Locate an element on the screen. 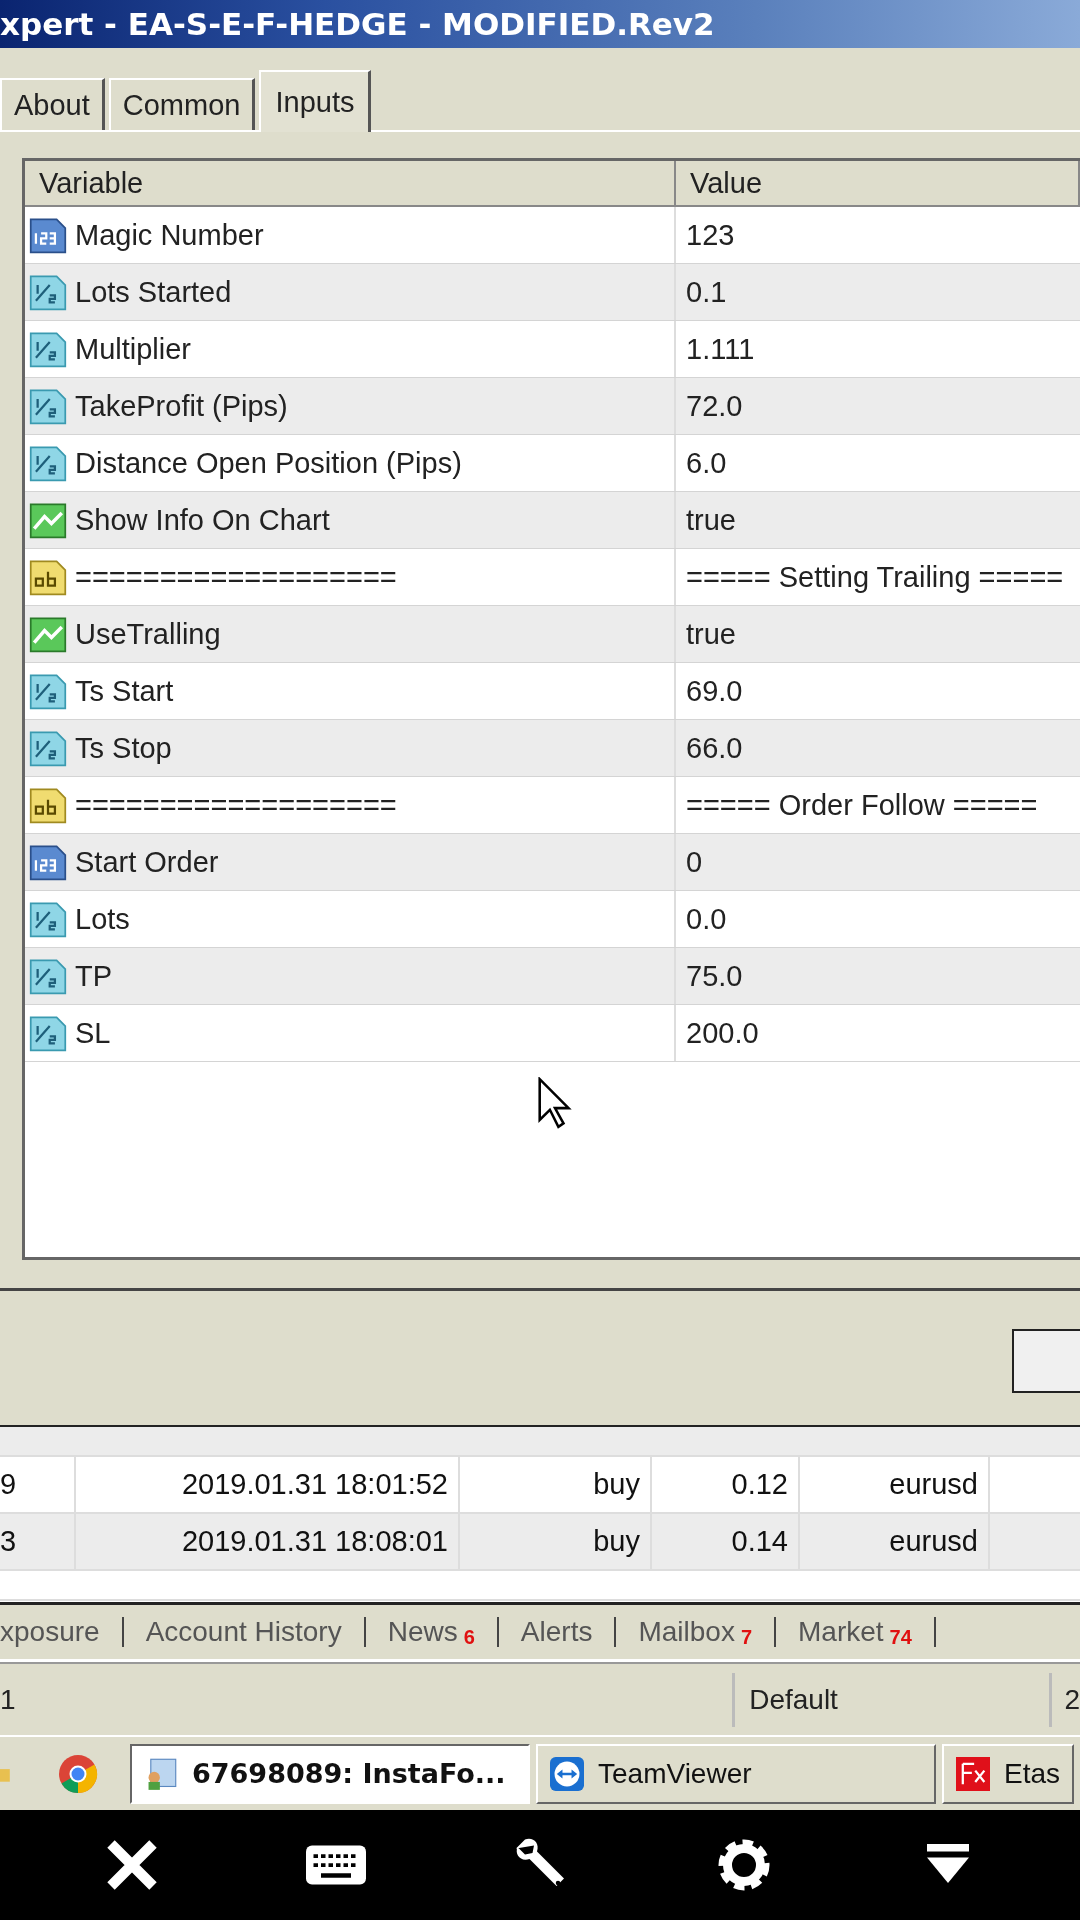 The width and height of the screenshot is (1080, 1920). variable-value: 123 is located at coordinates (710, 235).